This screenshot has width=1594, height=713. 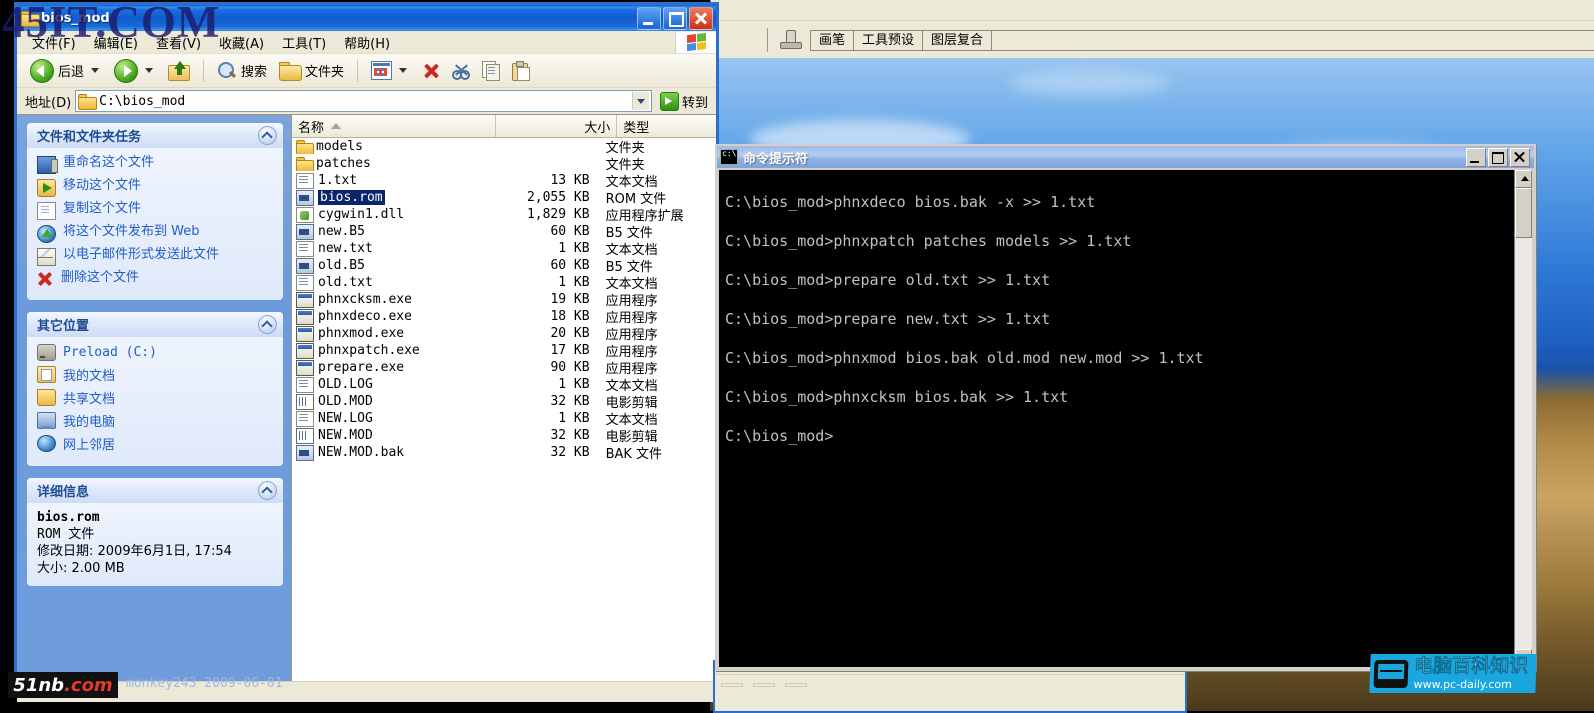 What do you see at coordinates (156, 210) in the screenshot?
I see `task-copy: 复制这个文件` at bounding box center [156, 210].